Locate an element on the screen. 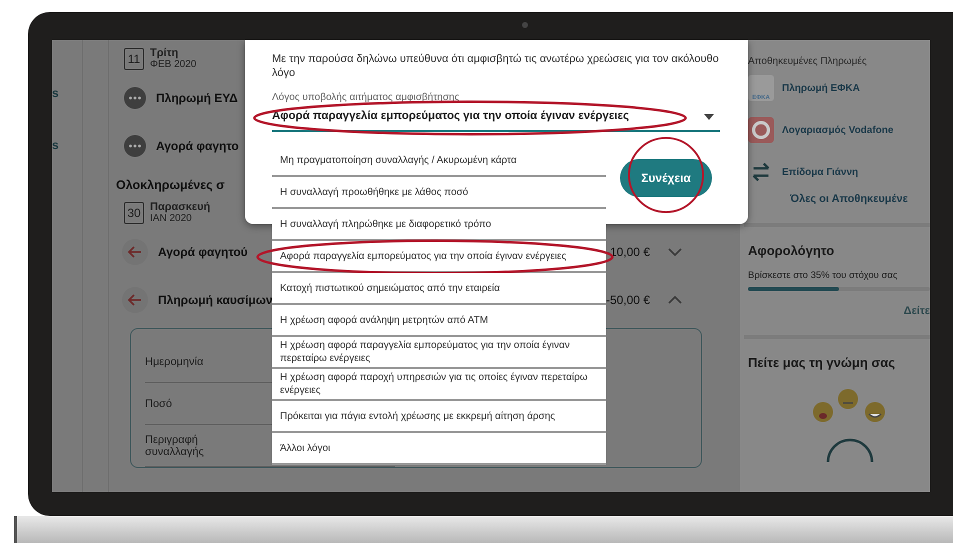  progress-text: Βρίσκεστε στο 35% του στόχου σας is located at coordinates (823, 275).